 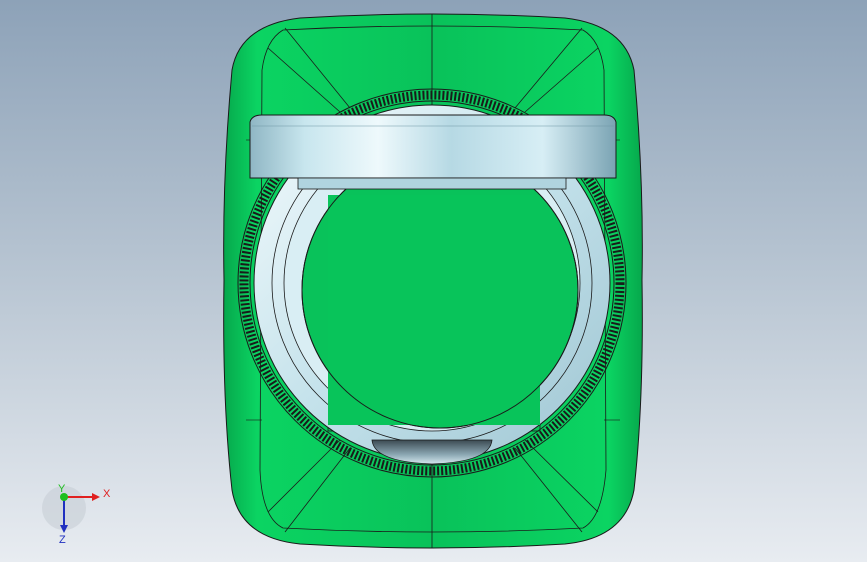 I want to click on y-axis-label: Y, so click(x=62, y=489).